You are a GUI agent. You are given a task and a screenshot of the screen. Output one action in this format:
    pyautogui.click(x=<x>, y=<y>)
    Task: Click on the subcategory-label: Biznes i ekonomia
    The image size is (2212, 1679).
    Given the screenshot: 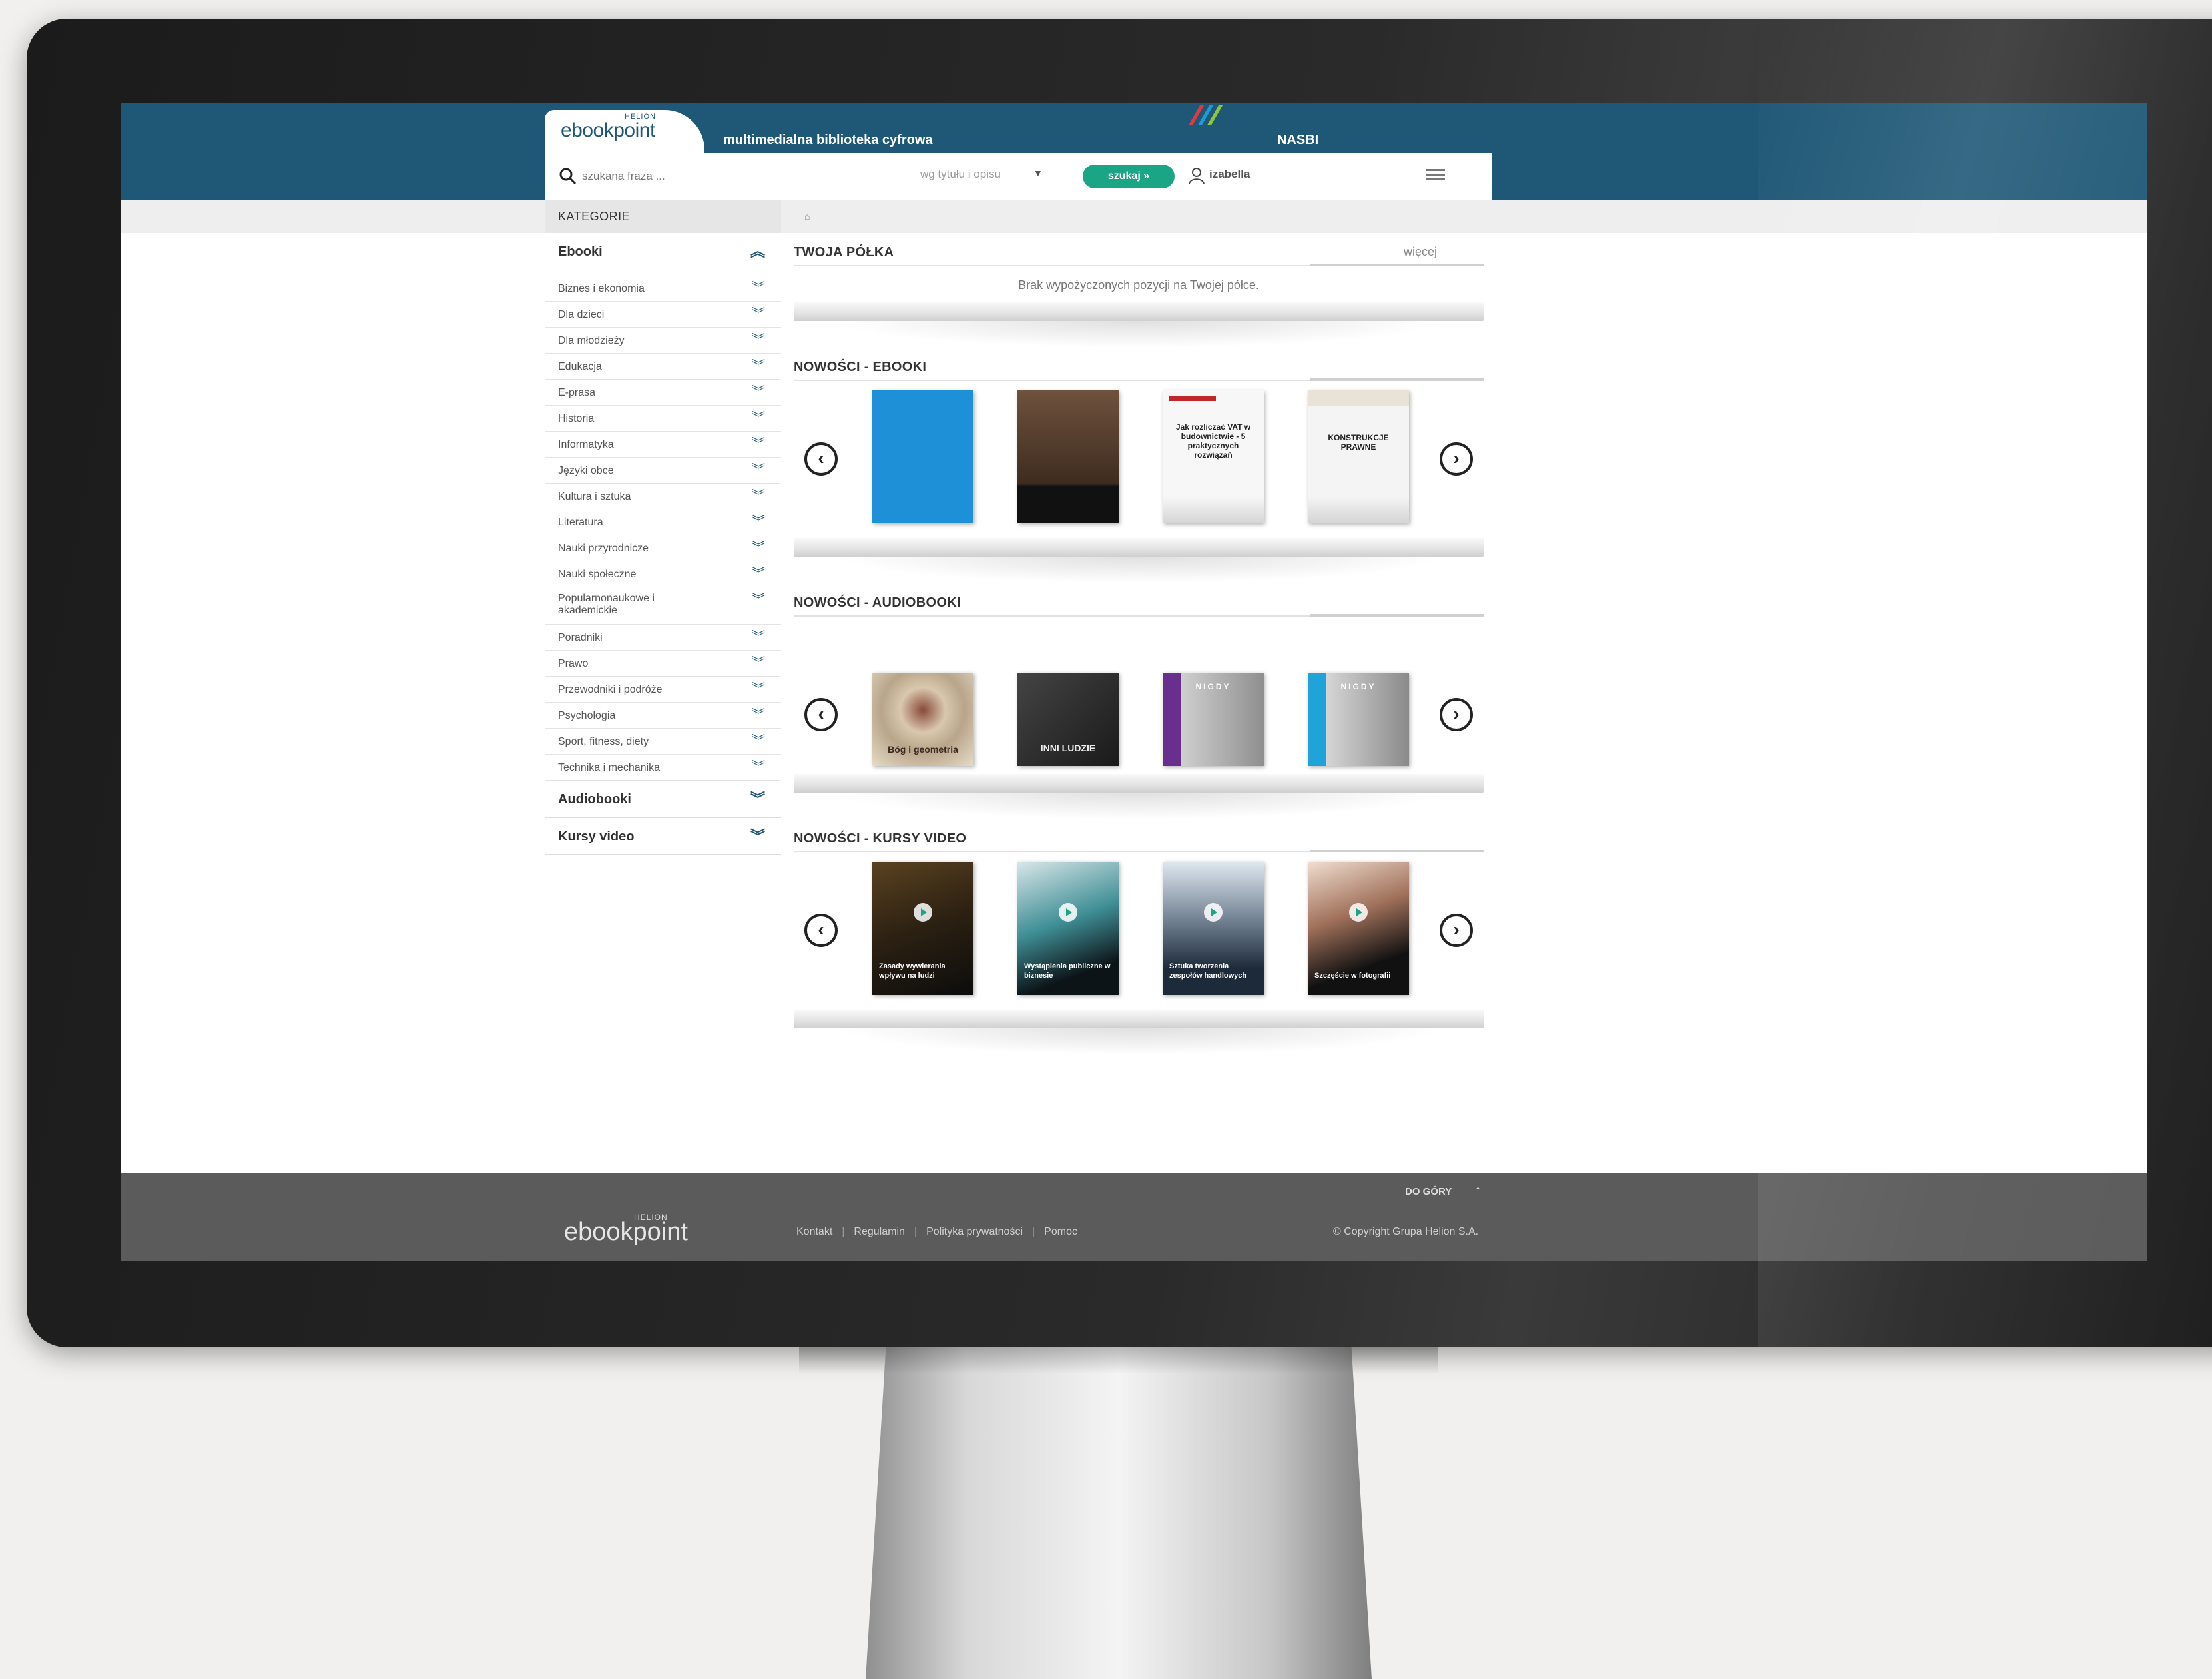 What is the action you would take?
    pyautogui.click(x=602, y=288)
    